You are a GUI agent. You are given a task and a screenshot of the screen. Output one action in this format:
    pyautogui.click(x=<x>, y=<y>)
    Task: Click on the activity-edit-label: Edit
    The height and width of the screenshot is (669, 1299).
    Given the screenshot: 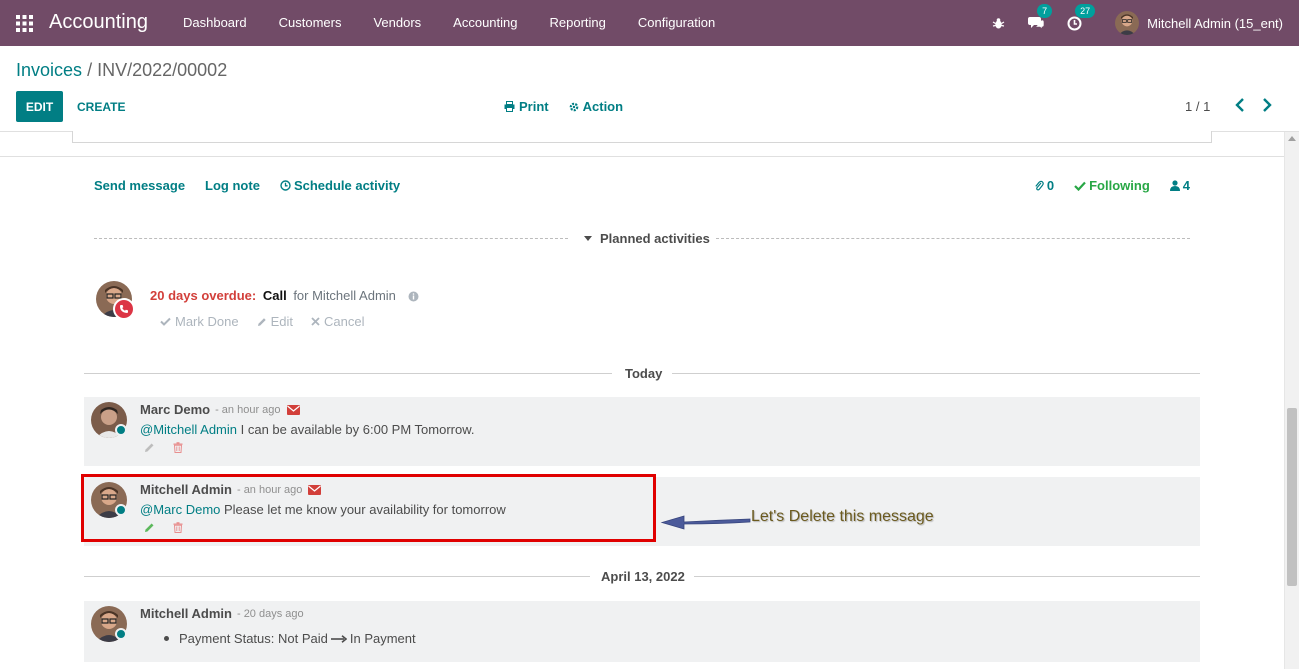 What is the action you would take?
    pyautogui.click(x=281, y=321)
    